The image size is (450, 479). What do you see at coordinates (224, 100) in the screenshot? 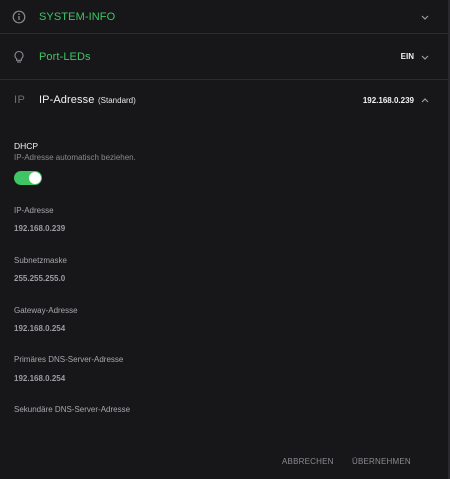
I see `ip-address-row: IP IP-Adresse (Standard) 192.168.0.239` at bounding box center [224, 100].